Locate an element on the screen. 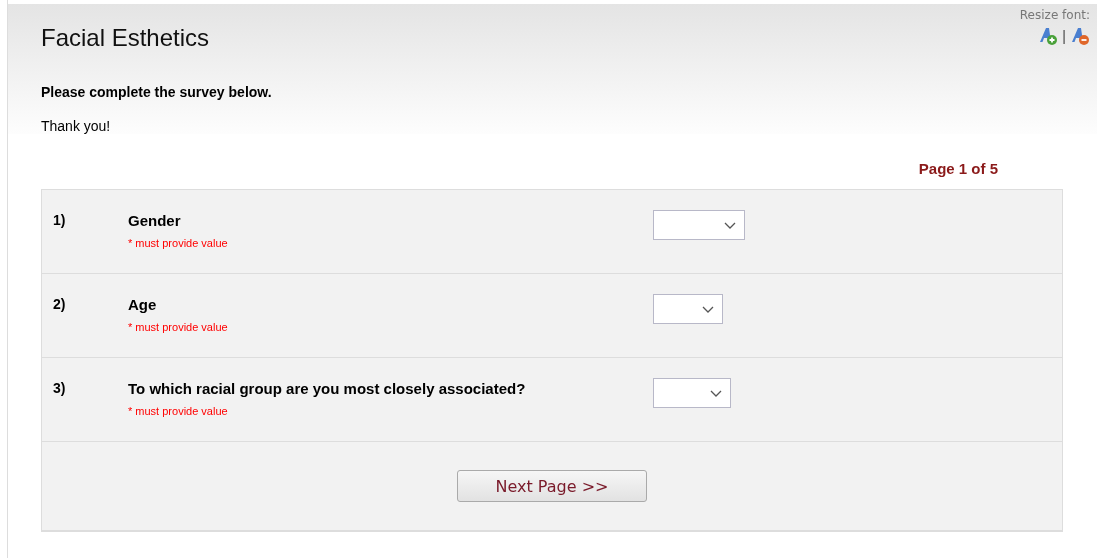 The width and height of the screenshot is (1097, 558). question-label: To which racial group are you most closely associated? is located at coordinates (327, 388).